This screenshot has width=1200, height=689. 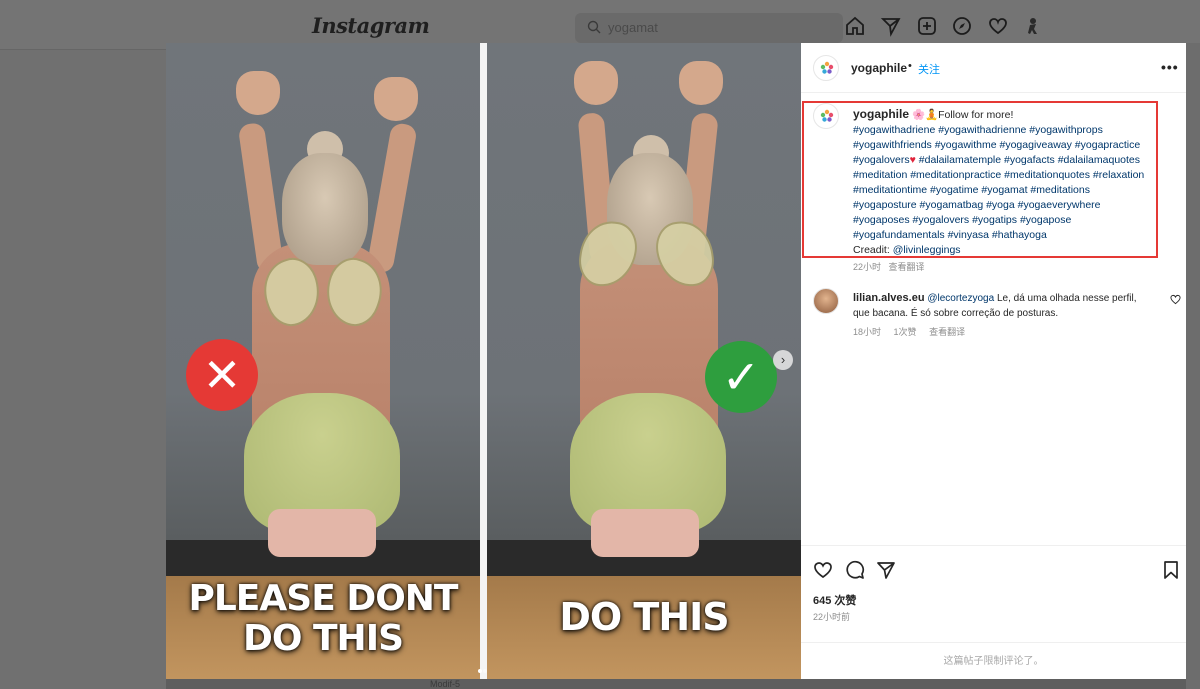 What do you see at coordinates (1170, 67) in the screenshot?
I see `more-options-button: •••` at bounding box center [1170, 67].